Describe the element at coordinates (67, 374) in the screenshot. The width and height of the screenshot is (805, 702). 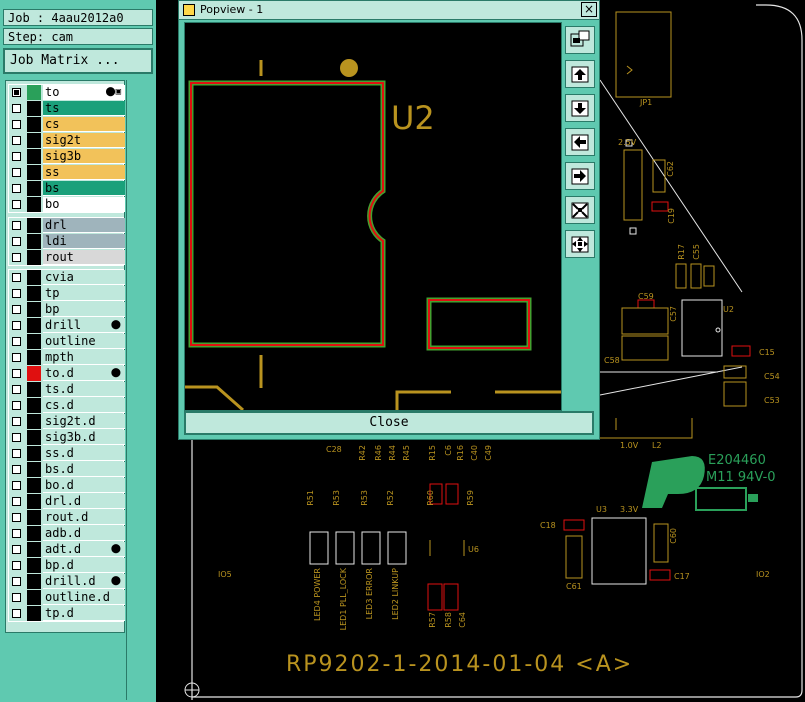
I see `layer-row: to.d ⬤` at that location.